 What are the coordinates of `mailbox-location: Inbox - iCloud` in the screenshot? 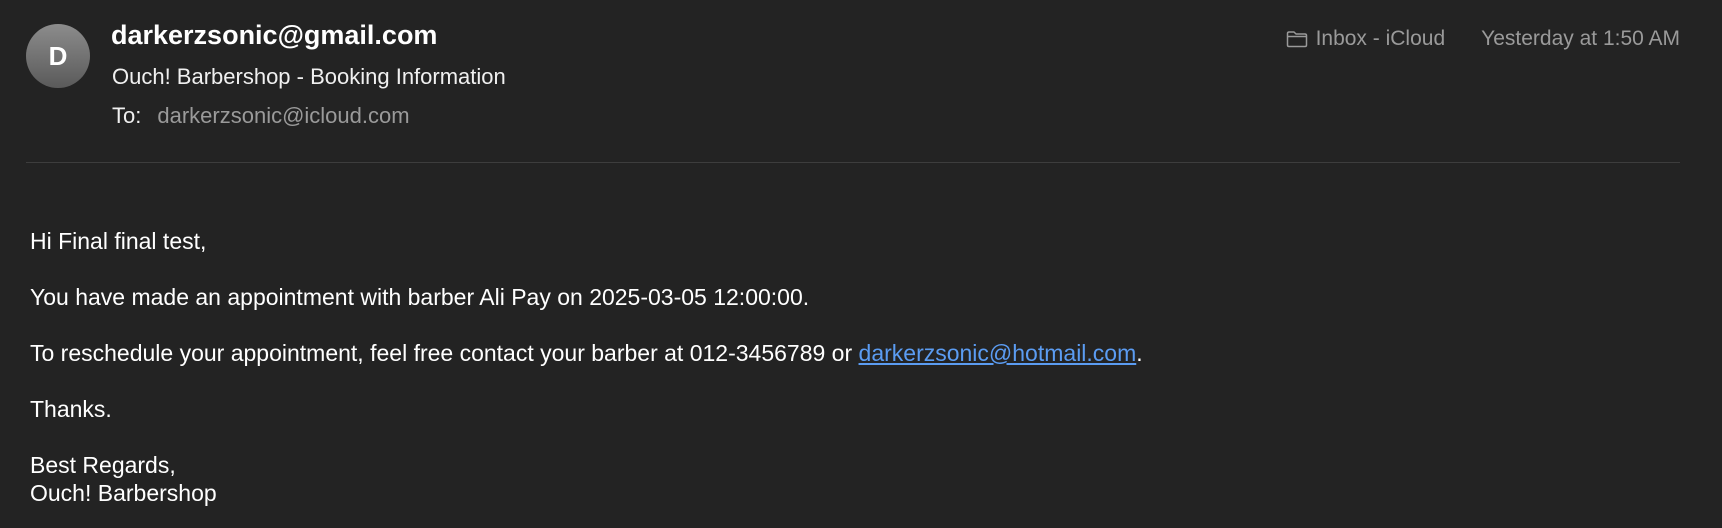 It's located at (1366, 39).